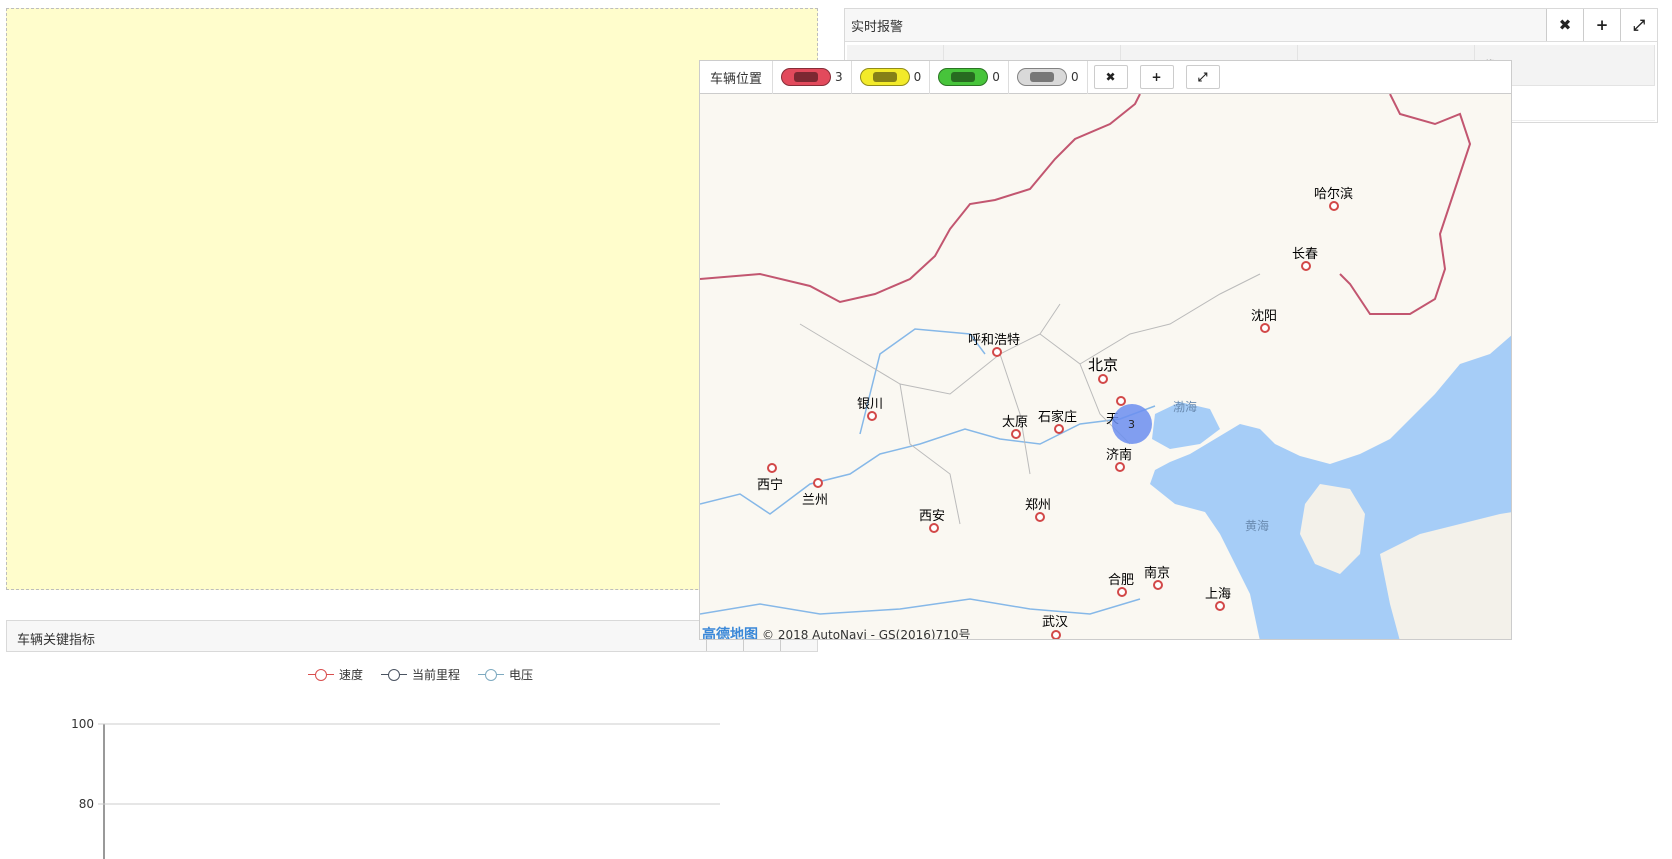 The image size is (1672, 859). What do you see at coordinates (1041, 77) in the screenshot?
I see `gray-car-icon` at bounding box center [1041, 77].